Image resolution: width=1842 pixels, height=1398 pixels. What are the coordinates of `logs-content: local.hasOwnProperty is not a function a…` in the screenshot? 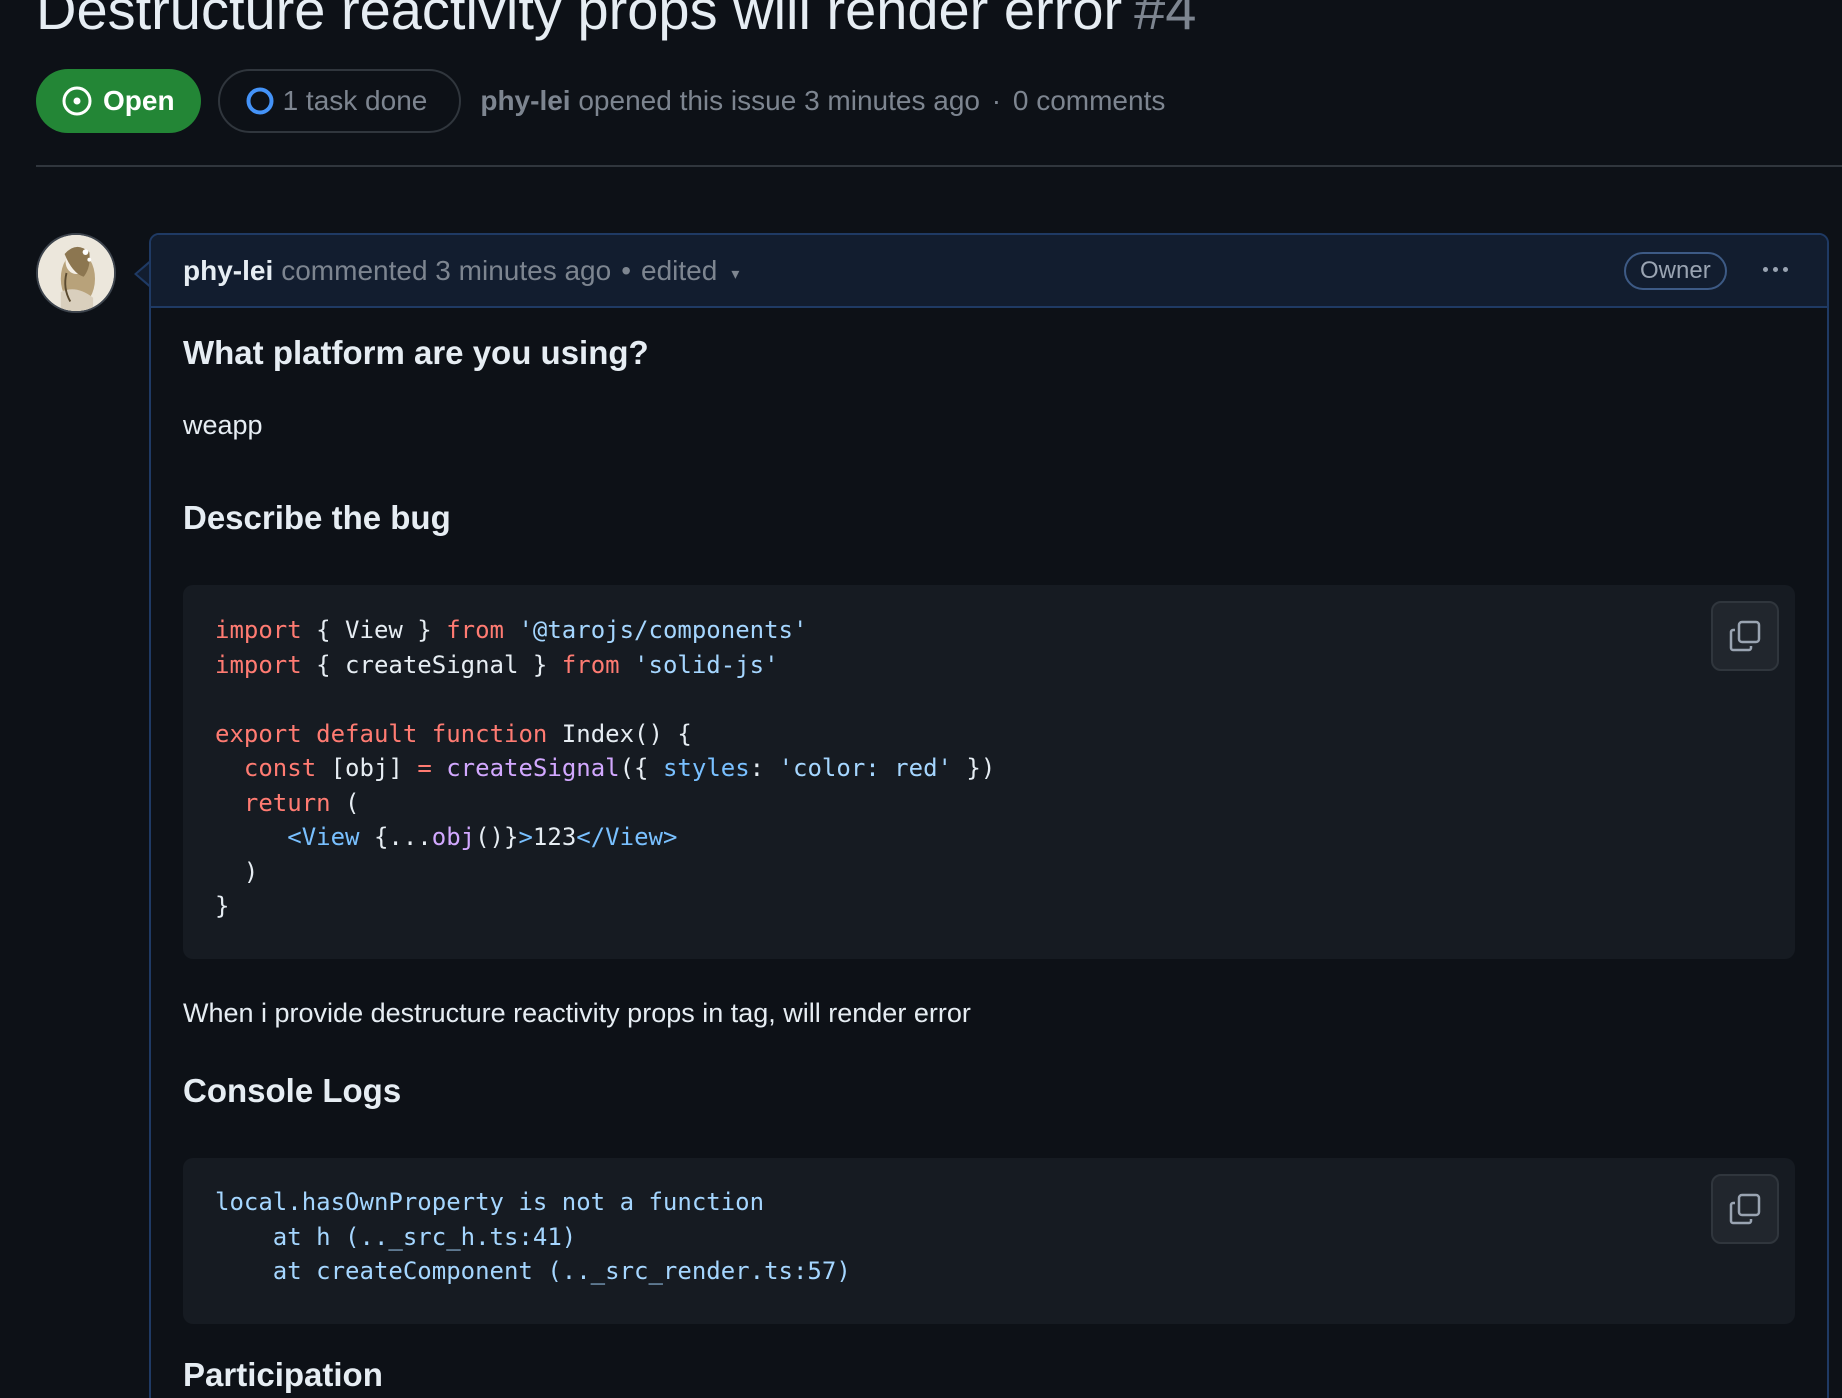 It's located at (533, 1236).